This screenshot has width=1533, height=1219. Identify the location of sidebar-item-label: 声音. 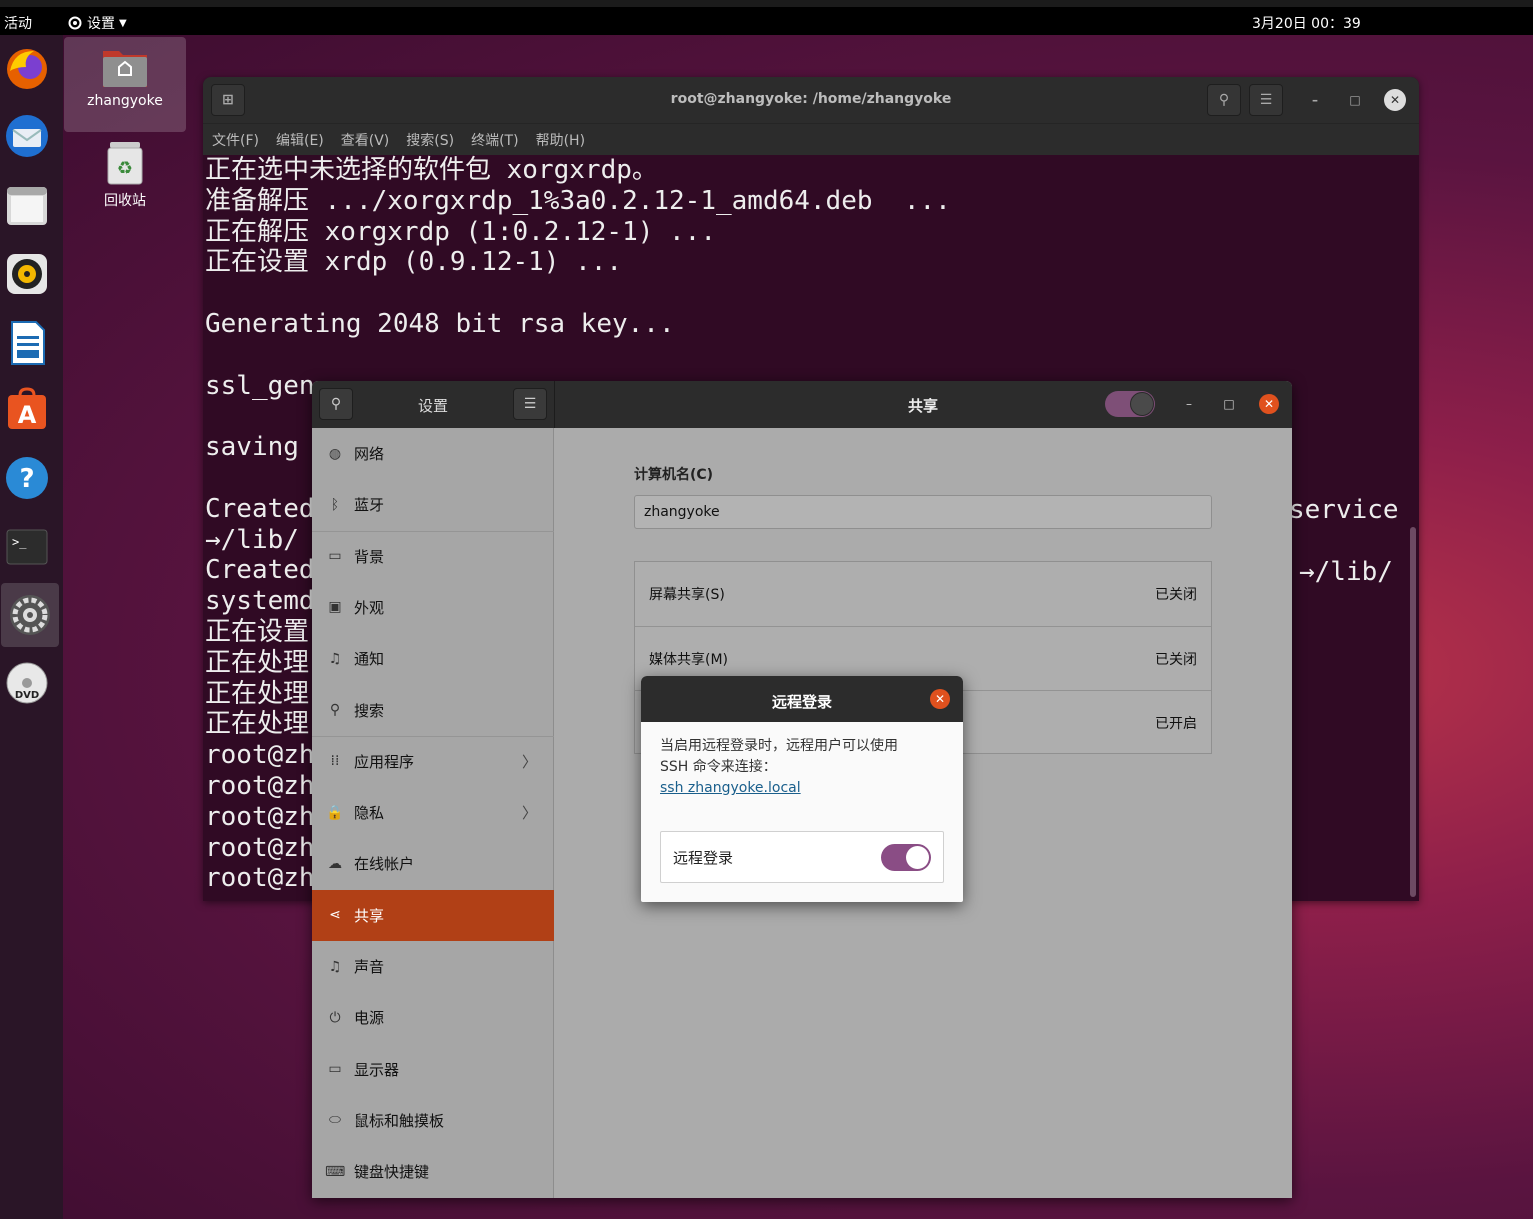
(369, 967).